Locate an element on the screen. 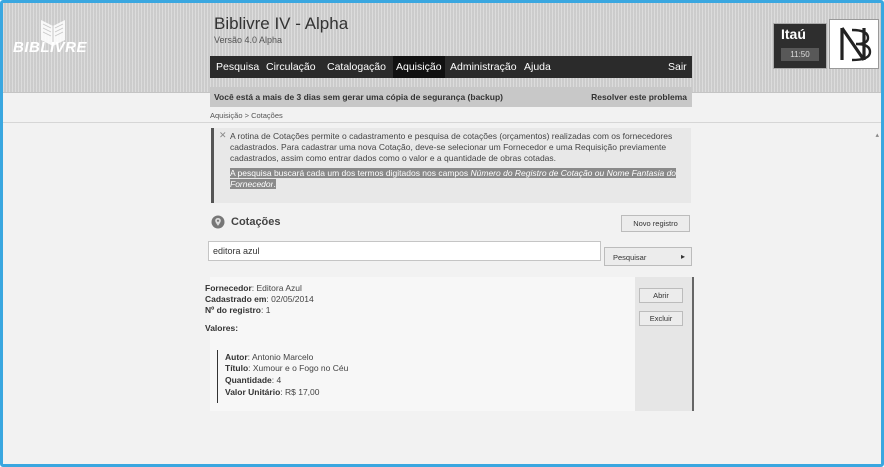  location-pin-icon is located at coordinates (218, 222).